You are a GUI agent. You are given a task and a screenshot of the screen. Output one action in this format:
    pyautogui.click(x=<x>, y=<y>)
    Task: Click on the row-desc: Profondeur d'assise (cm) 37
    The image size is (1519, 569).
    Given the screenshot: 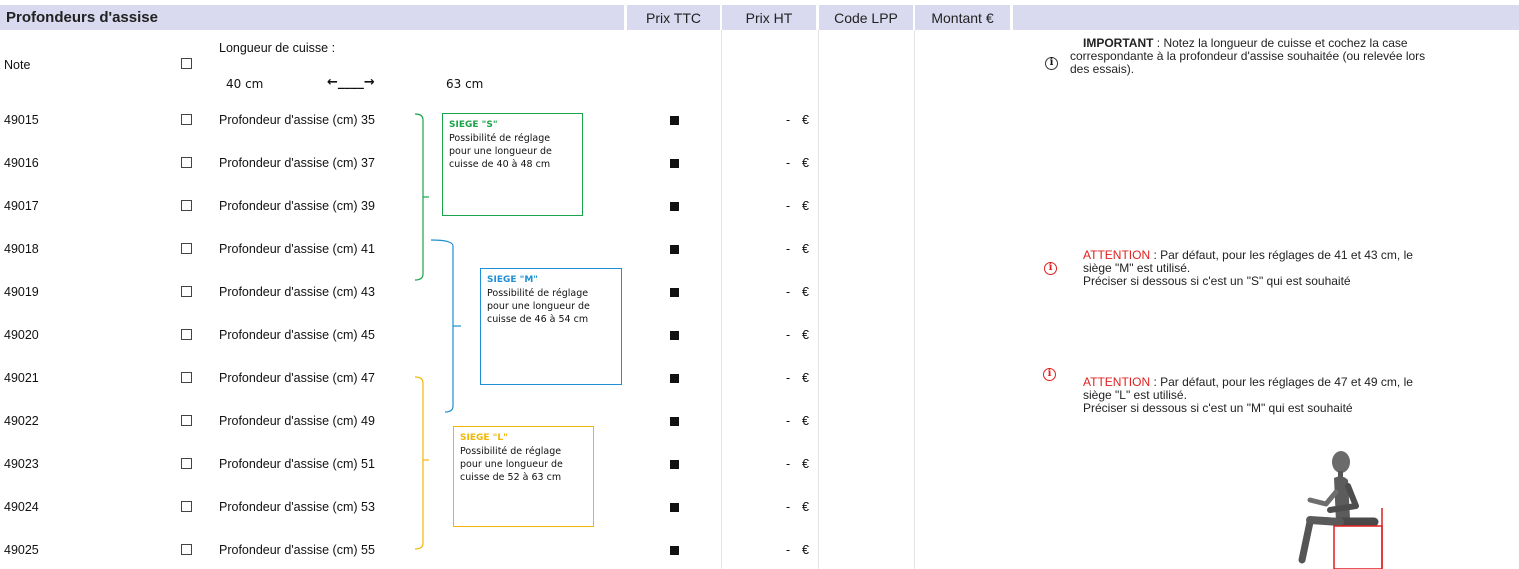 What is the action you would take?
    pyautogui.click(x=297, y=163)
    